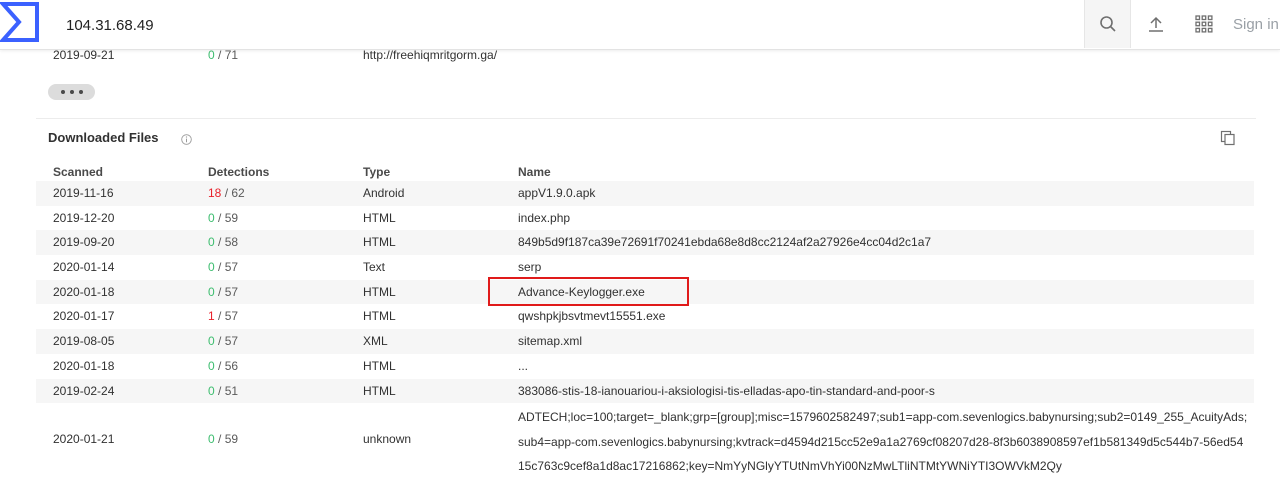 This screenshot has height=489, width=1280. What do you see at coordinates (84, 390) in the screenshot?
I see `scanned-date: 2019-02-24` at bounding box center [84, 390].